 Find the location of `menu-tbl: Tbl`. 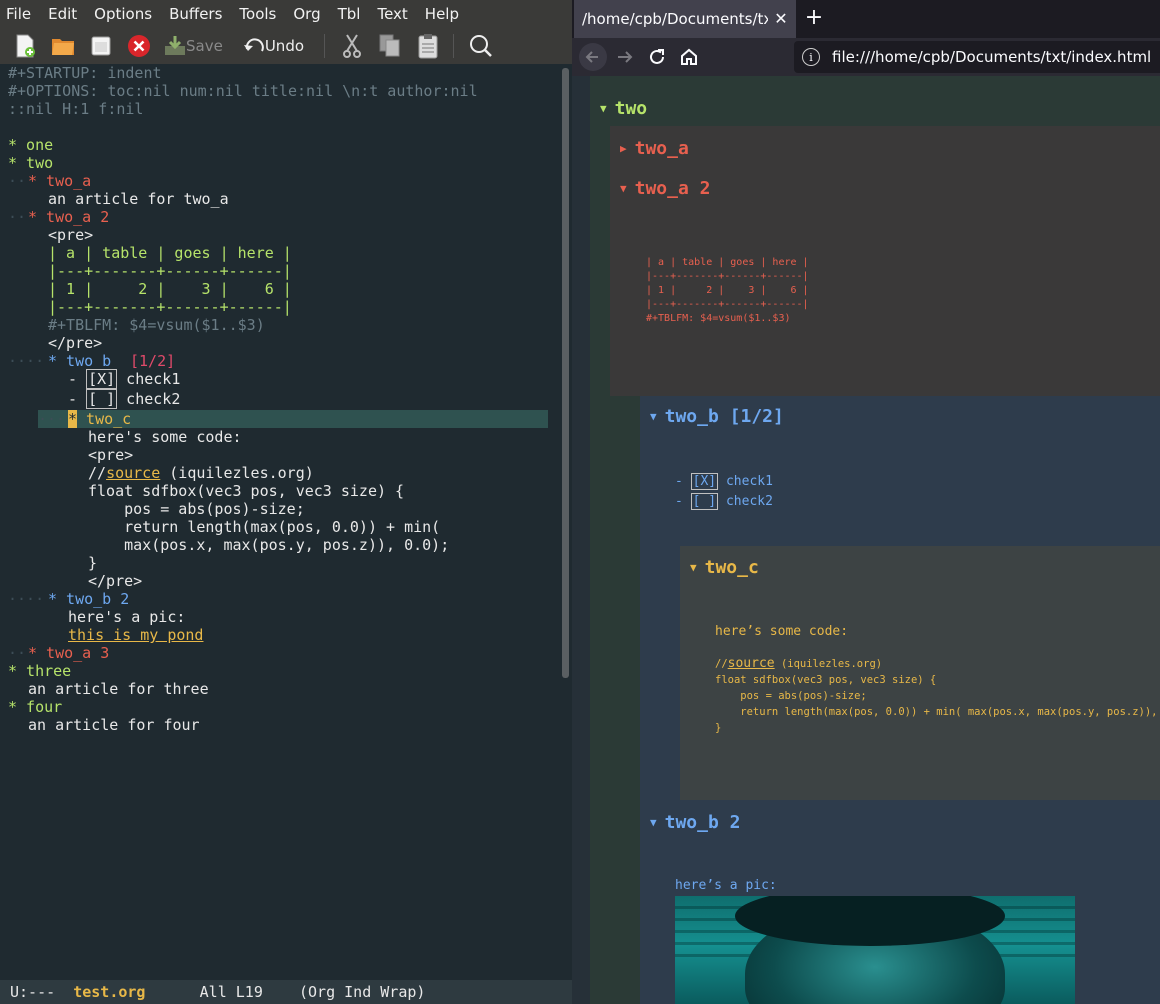

menu-tbl: Tbl is located at coordinates (349, 14).